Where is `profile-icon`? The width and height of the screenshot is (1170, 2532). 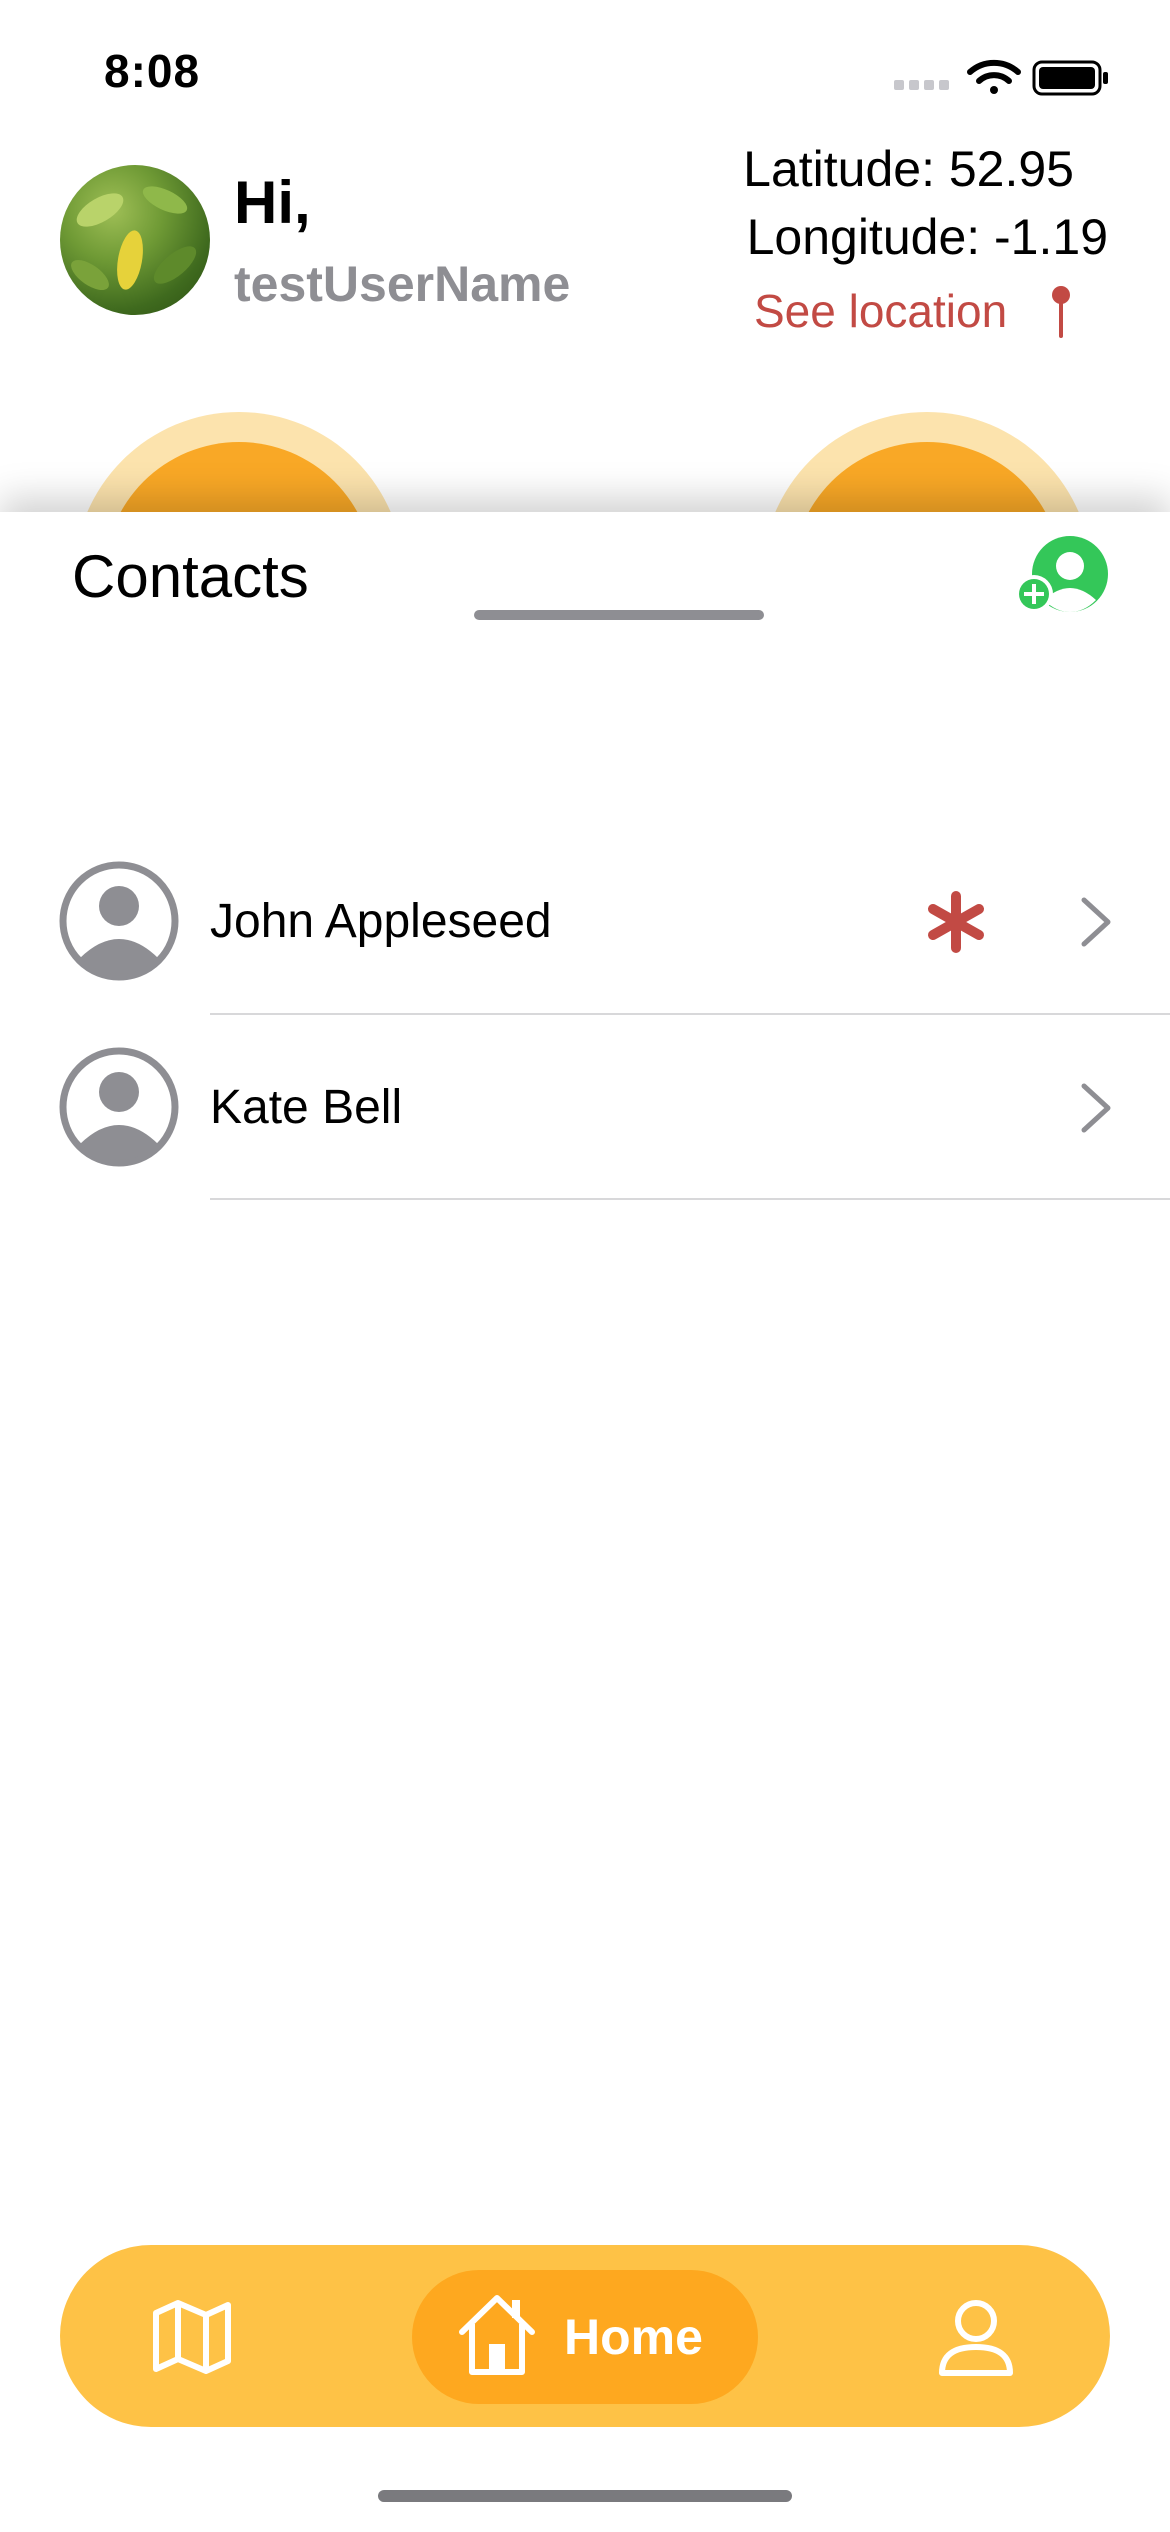
profile-icon is located at coordinates (976, 2337).